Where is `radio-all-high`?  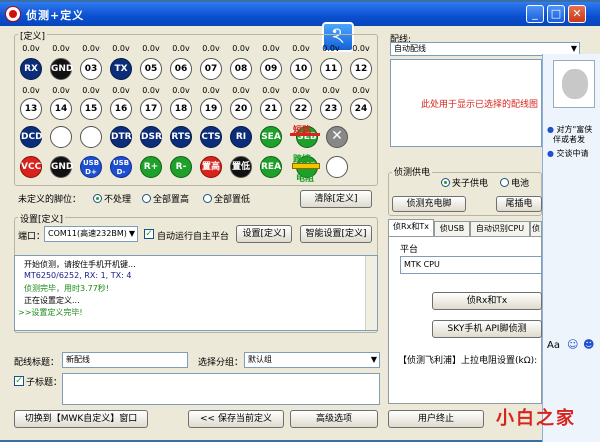 radio-all-high is located at coordinates (146, 198).